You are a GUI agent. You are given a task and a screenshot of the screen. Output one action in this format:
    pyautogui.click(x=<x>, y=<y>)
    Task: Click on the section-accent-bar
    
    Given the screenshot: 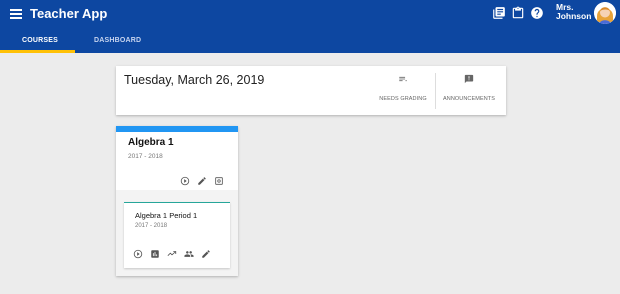 What is the action you would take?
    pyautogui.click(x=177, y=202)
    